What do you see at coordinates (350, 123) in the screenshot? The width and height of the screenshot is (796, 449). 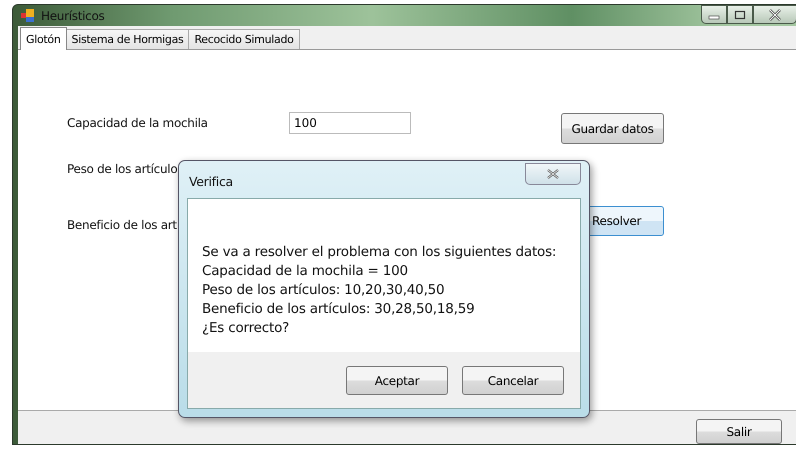 I see `input-field: 100` at bounding box center [350, 123].